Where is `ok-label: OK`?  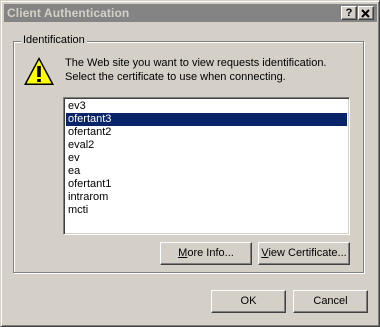
ok-label: OK is located at coordinates (248, 301).